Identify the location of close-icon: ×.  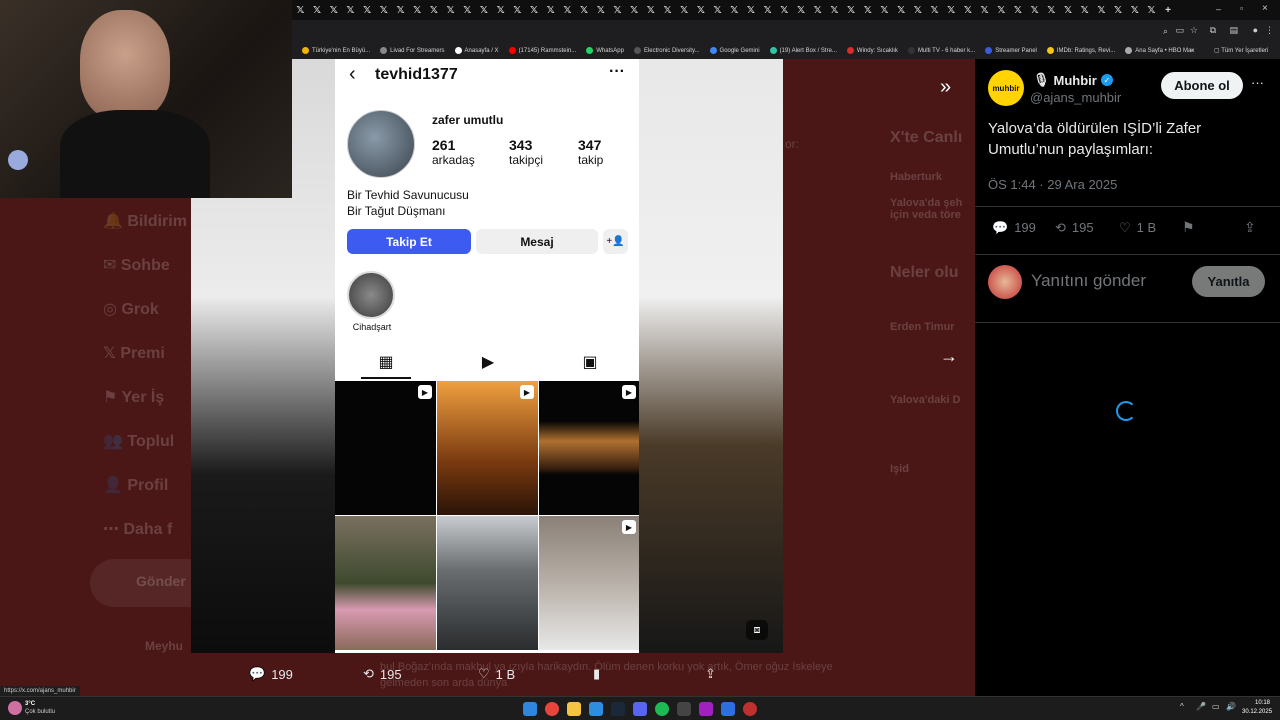
(1265, 8).